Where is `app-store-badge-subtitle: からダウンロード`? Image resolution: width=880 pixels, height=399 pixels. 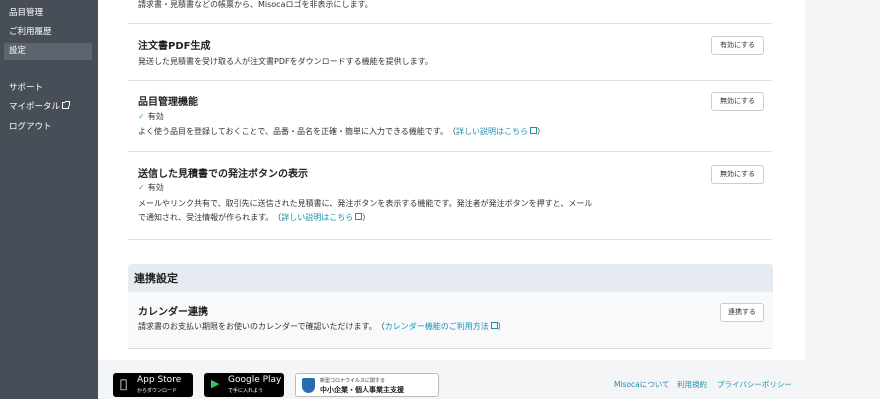
app-store-badge-subtitle: からダウンロード is located at coordinates (157, 391).